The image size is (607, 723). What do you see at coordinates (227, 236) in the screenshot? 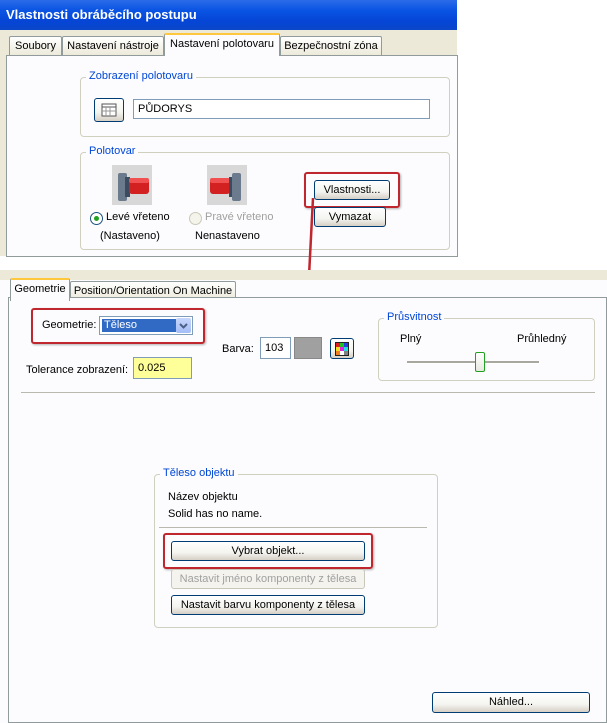
I see `right-spindle-status: Nenastaveno` at bounding box center [227, 236].